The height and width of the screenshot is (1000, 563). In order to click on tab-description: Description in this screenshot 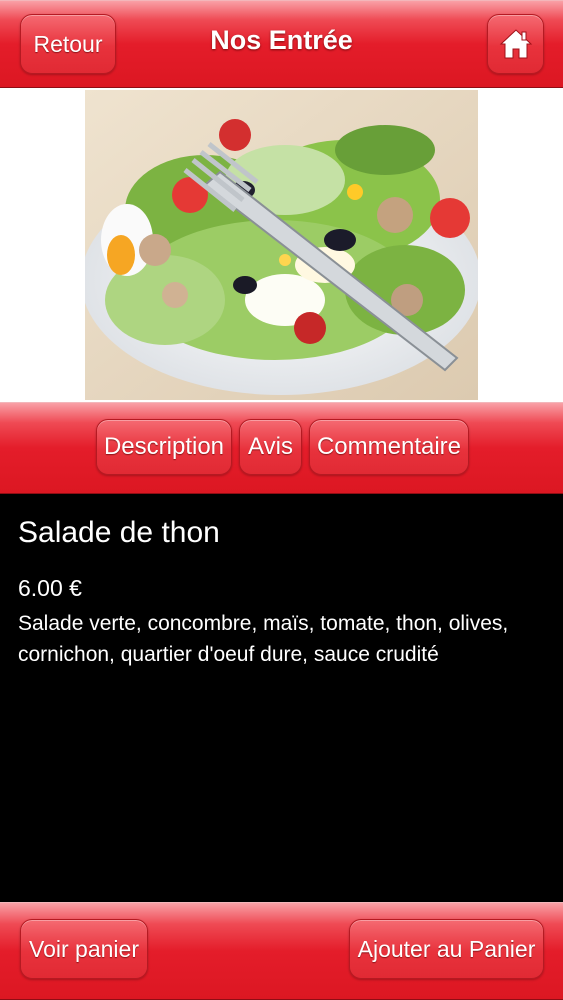, I will do `click(164, 447)`.